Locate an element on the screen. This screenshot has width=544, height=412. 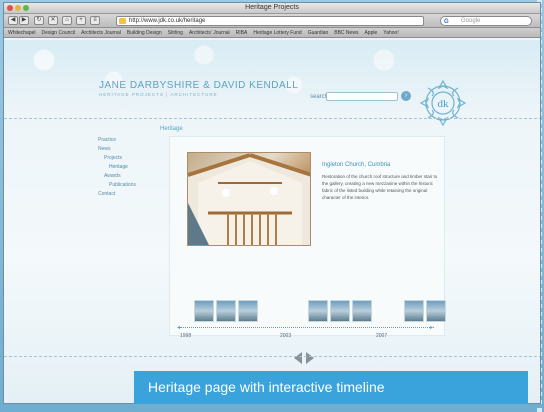
nav-item: News is located at coordinates (117, 149).